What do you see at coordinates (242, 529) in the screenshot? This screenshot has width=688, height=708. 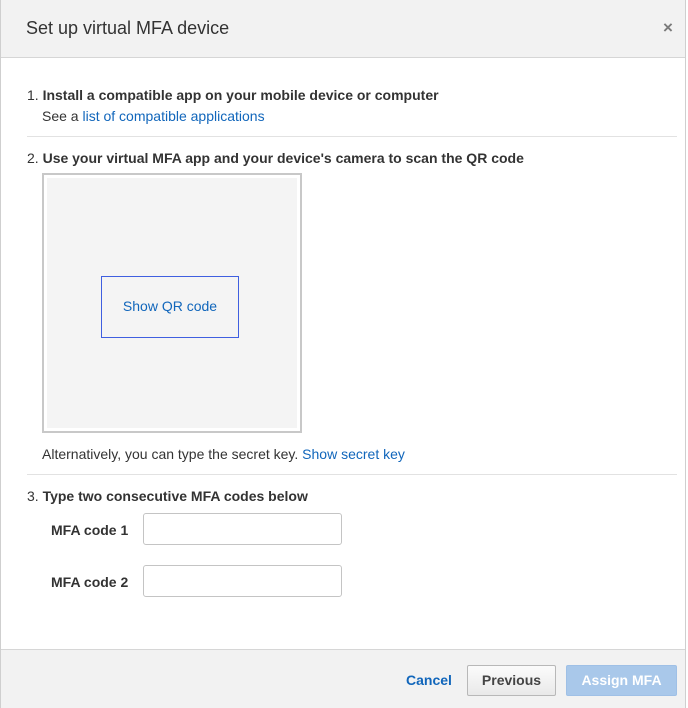 I see `mfa-code-1-input` at bounding box center [242, 529].